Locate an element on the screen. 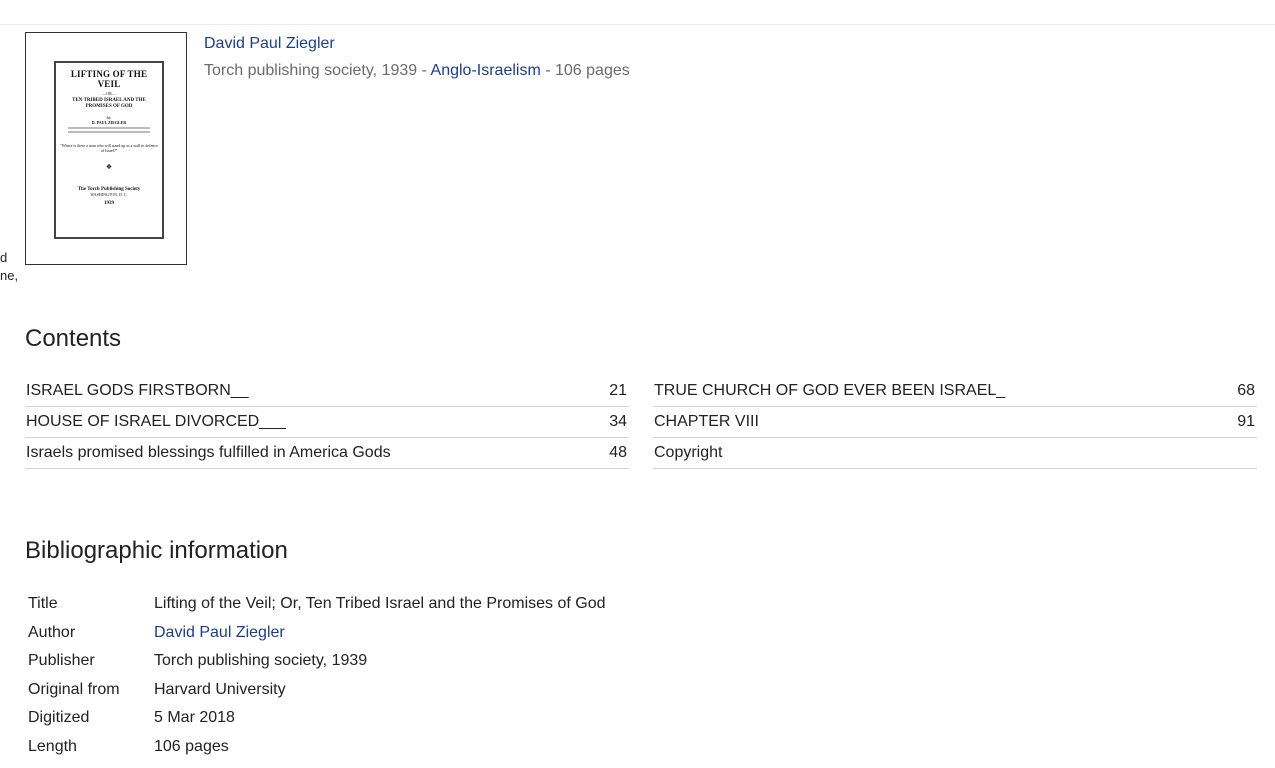  toc-row: CHAPTER VIII 91 is located at coordinates (955, 422).